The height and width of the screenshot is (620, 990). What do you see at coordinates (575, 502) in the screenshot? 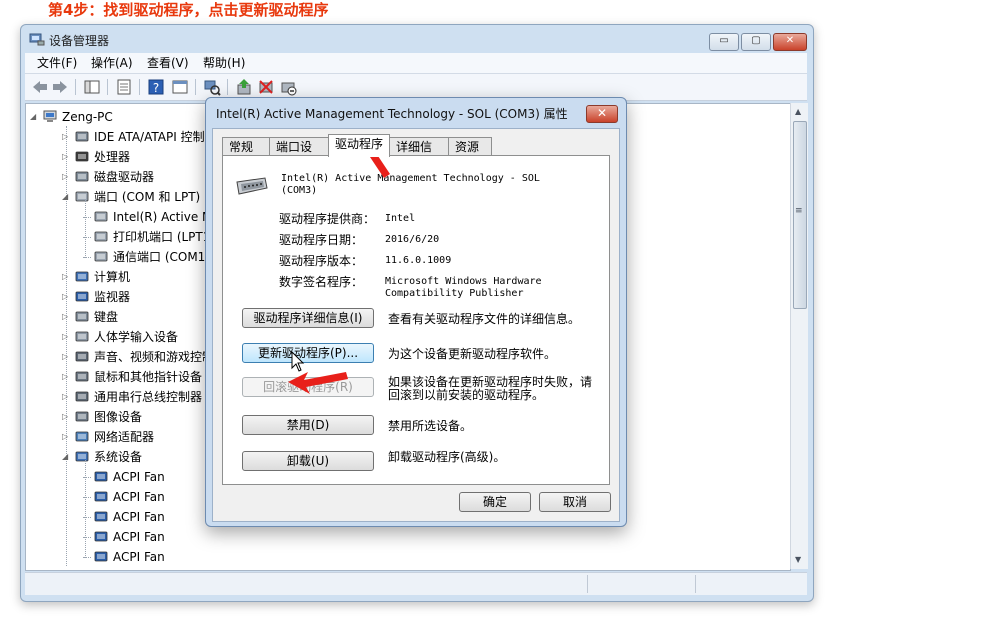
I see `cancel-button: 取消` at bounding box center [575, 502].